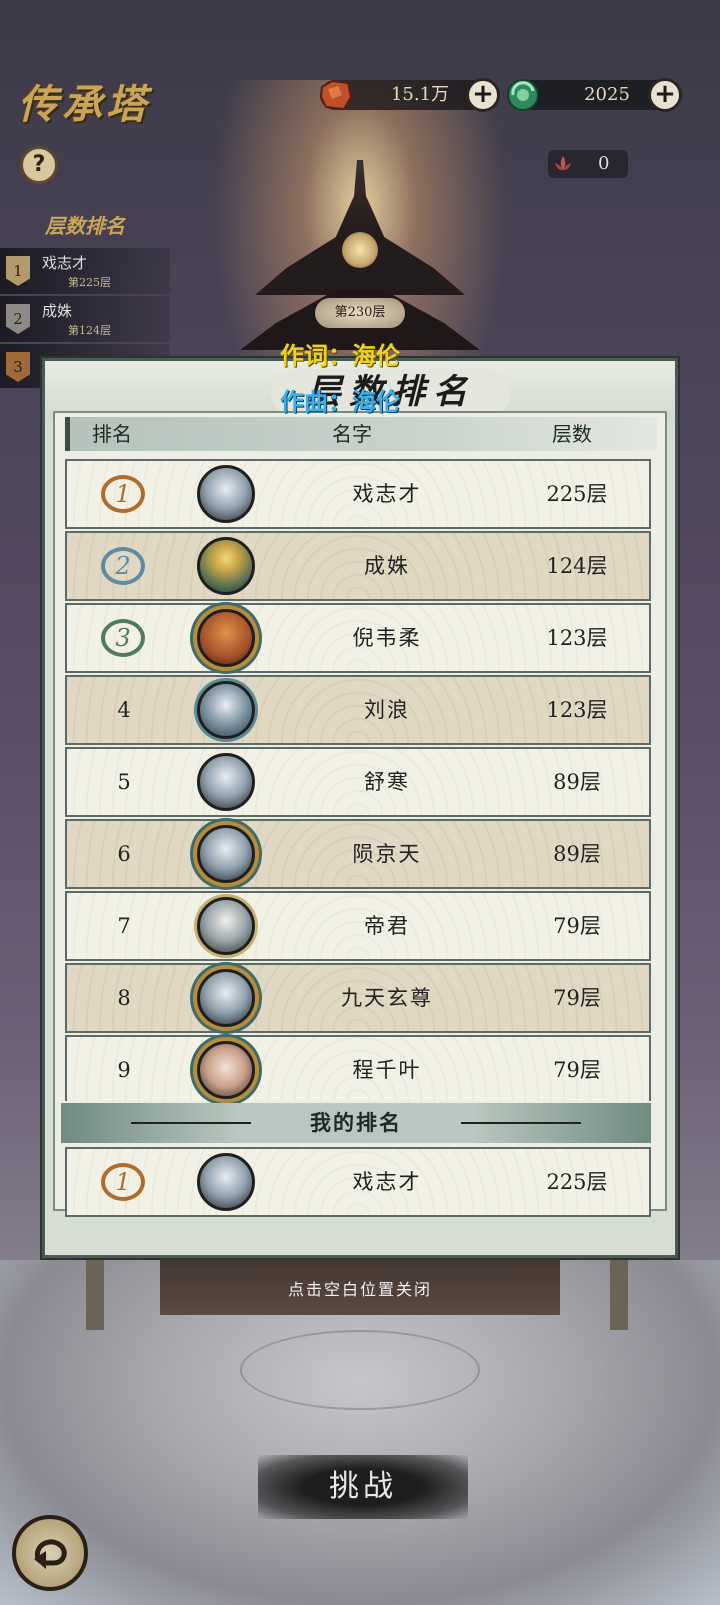 This screenshot has height=1605, width=720. Describe the element at coordinates (352, 434) in the screenshot. I see `col-name: 名字` at that location.